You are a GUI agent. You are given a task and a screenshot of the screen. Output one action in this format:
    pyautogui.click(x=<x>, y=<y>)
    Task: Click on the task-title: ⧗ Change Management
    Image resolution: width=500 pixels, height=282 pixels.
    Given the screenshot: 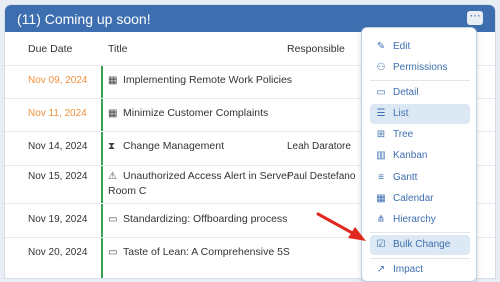 What is the action you would take?
    pyautogui.click(x=207, y=146)
    